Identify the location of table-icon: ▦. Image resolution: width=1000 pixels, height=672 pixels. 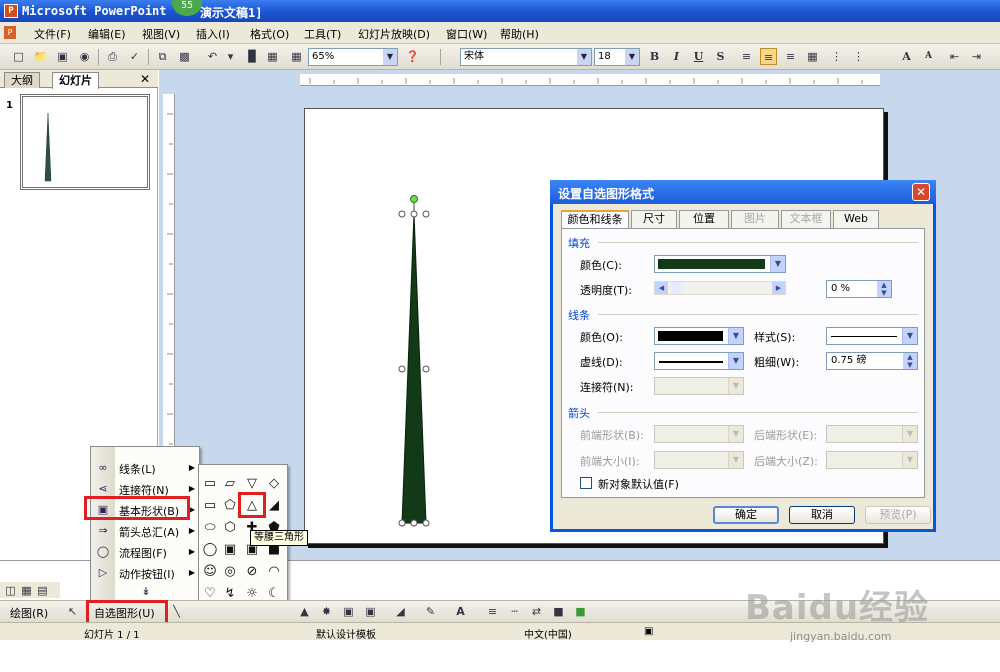
(272, 56).